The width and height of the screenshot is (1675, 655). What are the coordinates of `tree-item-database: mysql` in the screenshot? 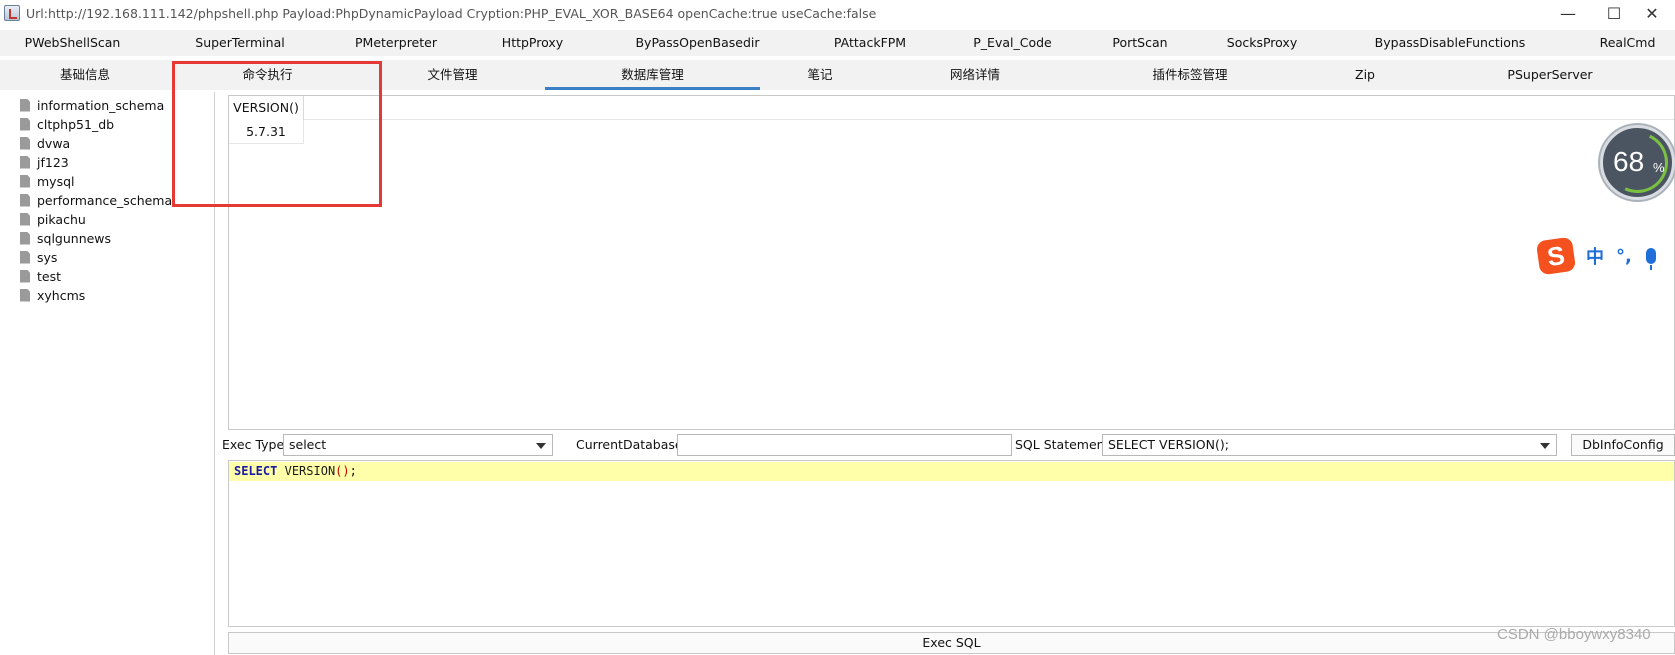 It's located at (47, 181).